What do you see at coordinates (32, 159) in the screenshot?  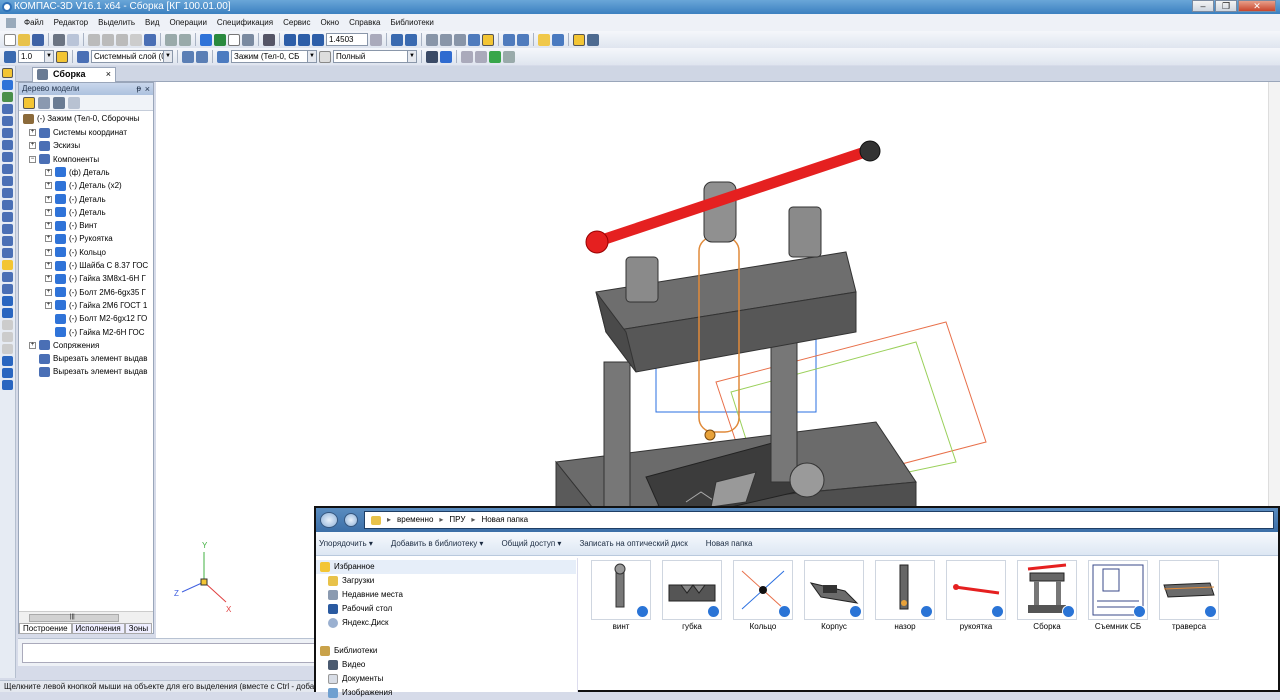 I see `expand-toggle-icon: −` at bounding box center [32, 159].